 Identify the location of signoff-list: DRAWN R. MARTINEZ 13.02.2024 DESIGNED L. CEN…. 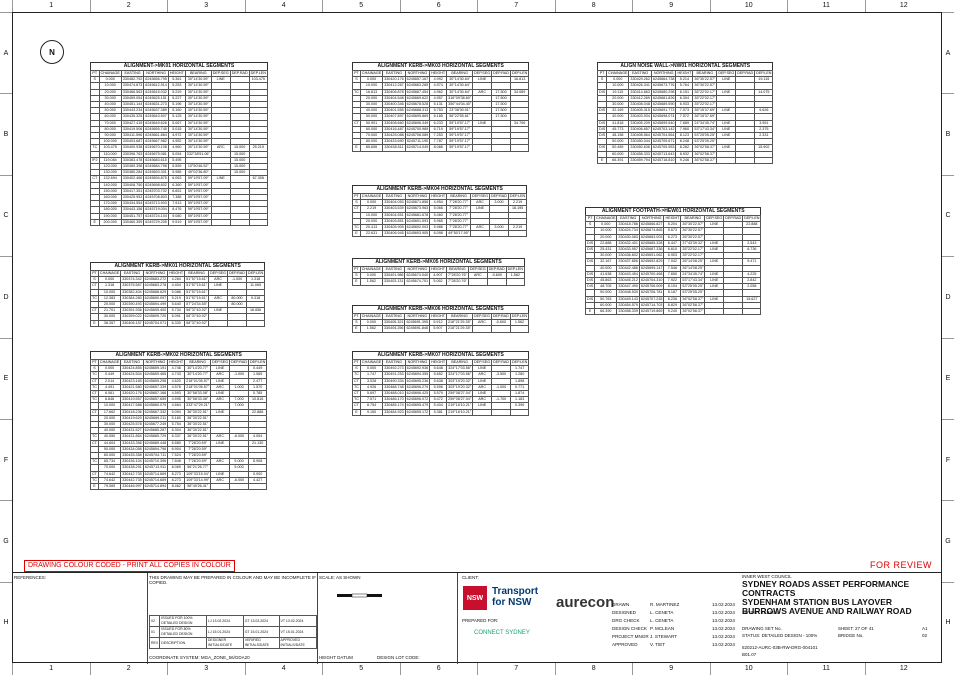
(673, 625).